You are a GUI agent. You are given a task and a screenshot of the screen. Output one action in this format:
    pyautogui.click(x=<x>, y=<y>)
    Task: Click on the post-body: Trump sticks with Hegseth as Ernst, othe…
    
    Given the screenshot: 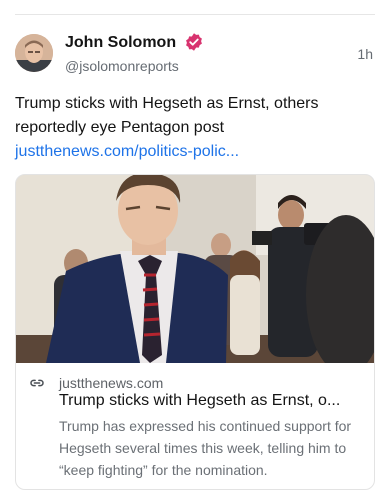 What is the action you would take?
    pyautogui.click(x=195, y=128)
    